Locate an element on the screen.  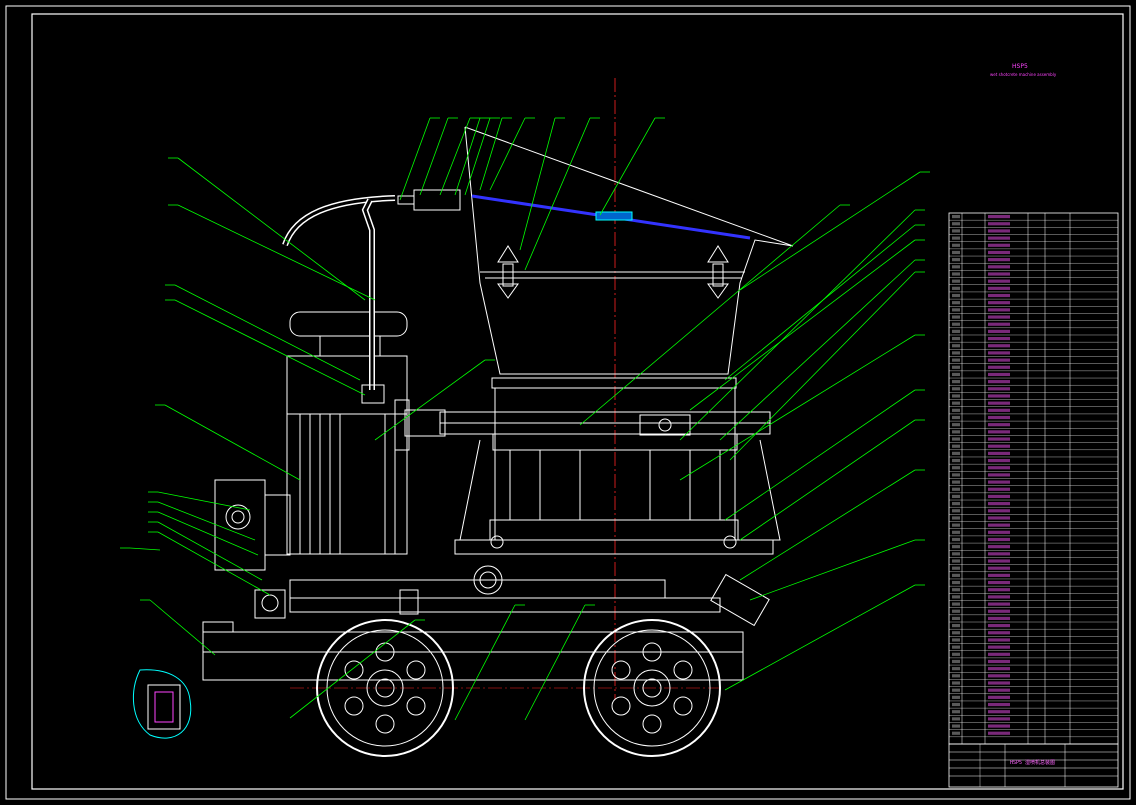
parts-table is located at coordinates (1033, 478).